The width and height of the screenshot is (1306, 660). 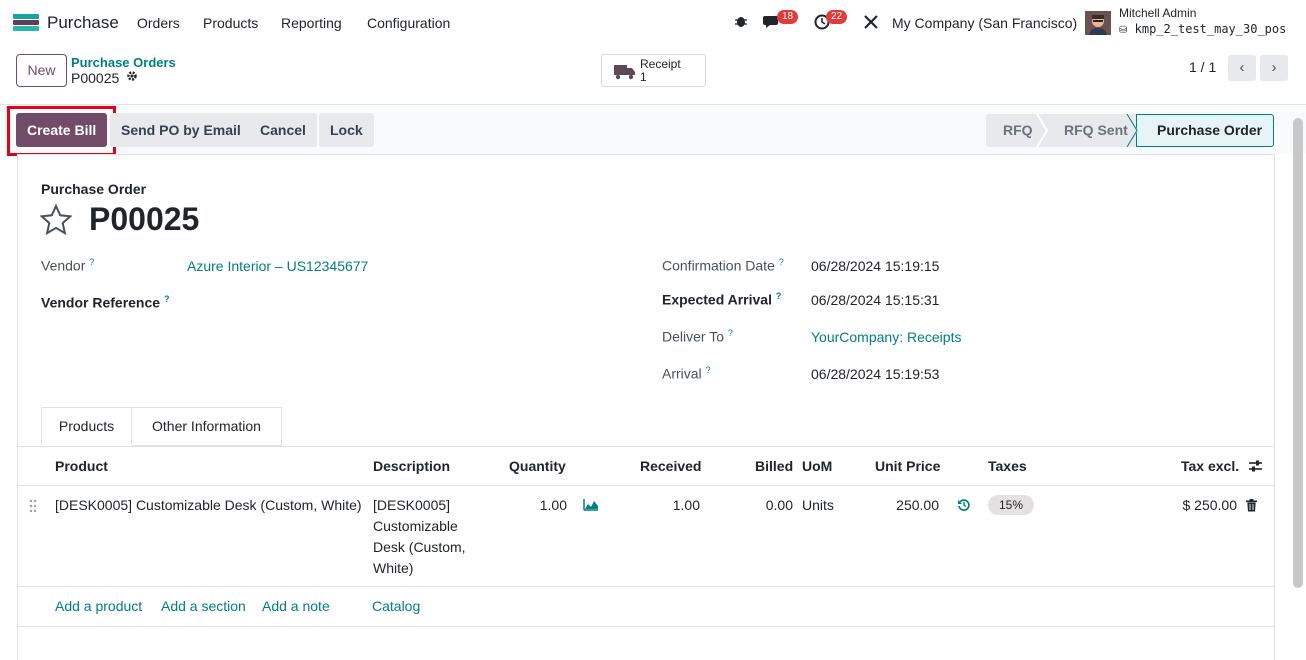 I want to click on drag-handle-icon, so click(x=33, y=507).